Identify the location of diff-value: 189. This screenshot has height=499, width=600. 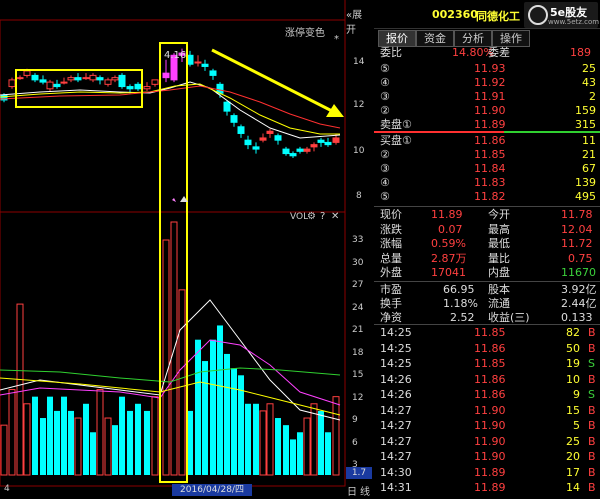
(580, 52).